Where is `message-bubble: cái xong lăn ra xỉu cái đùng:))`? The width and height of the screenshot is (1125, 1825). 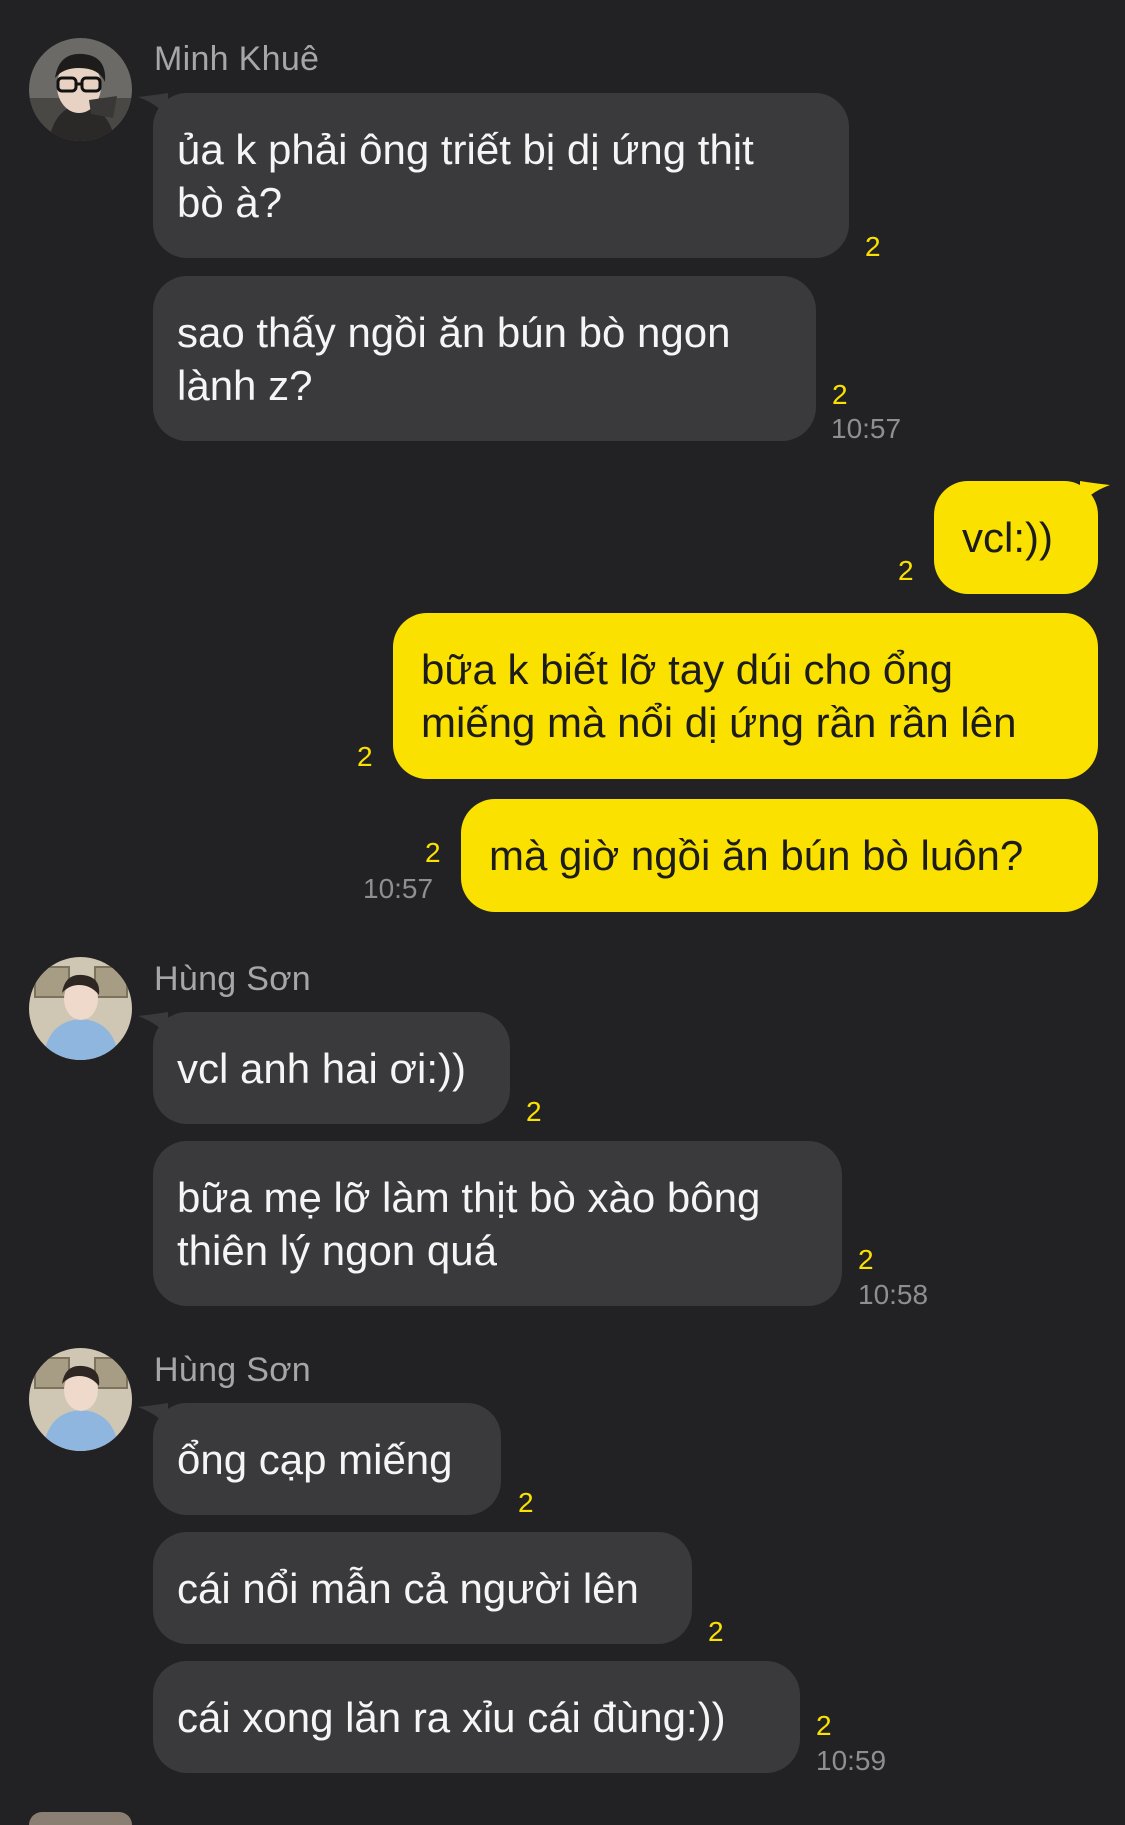 message-bubble: cái xong lăn ra xỉu cái đùng:)) is located at coordinates (476, 1717).